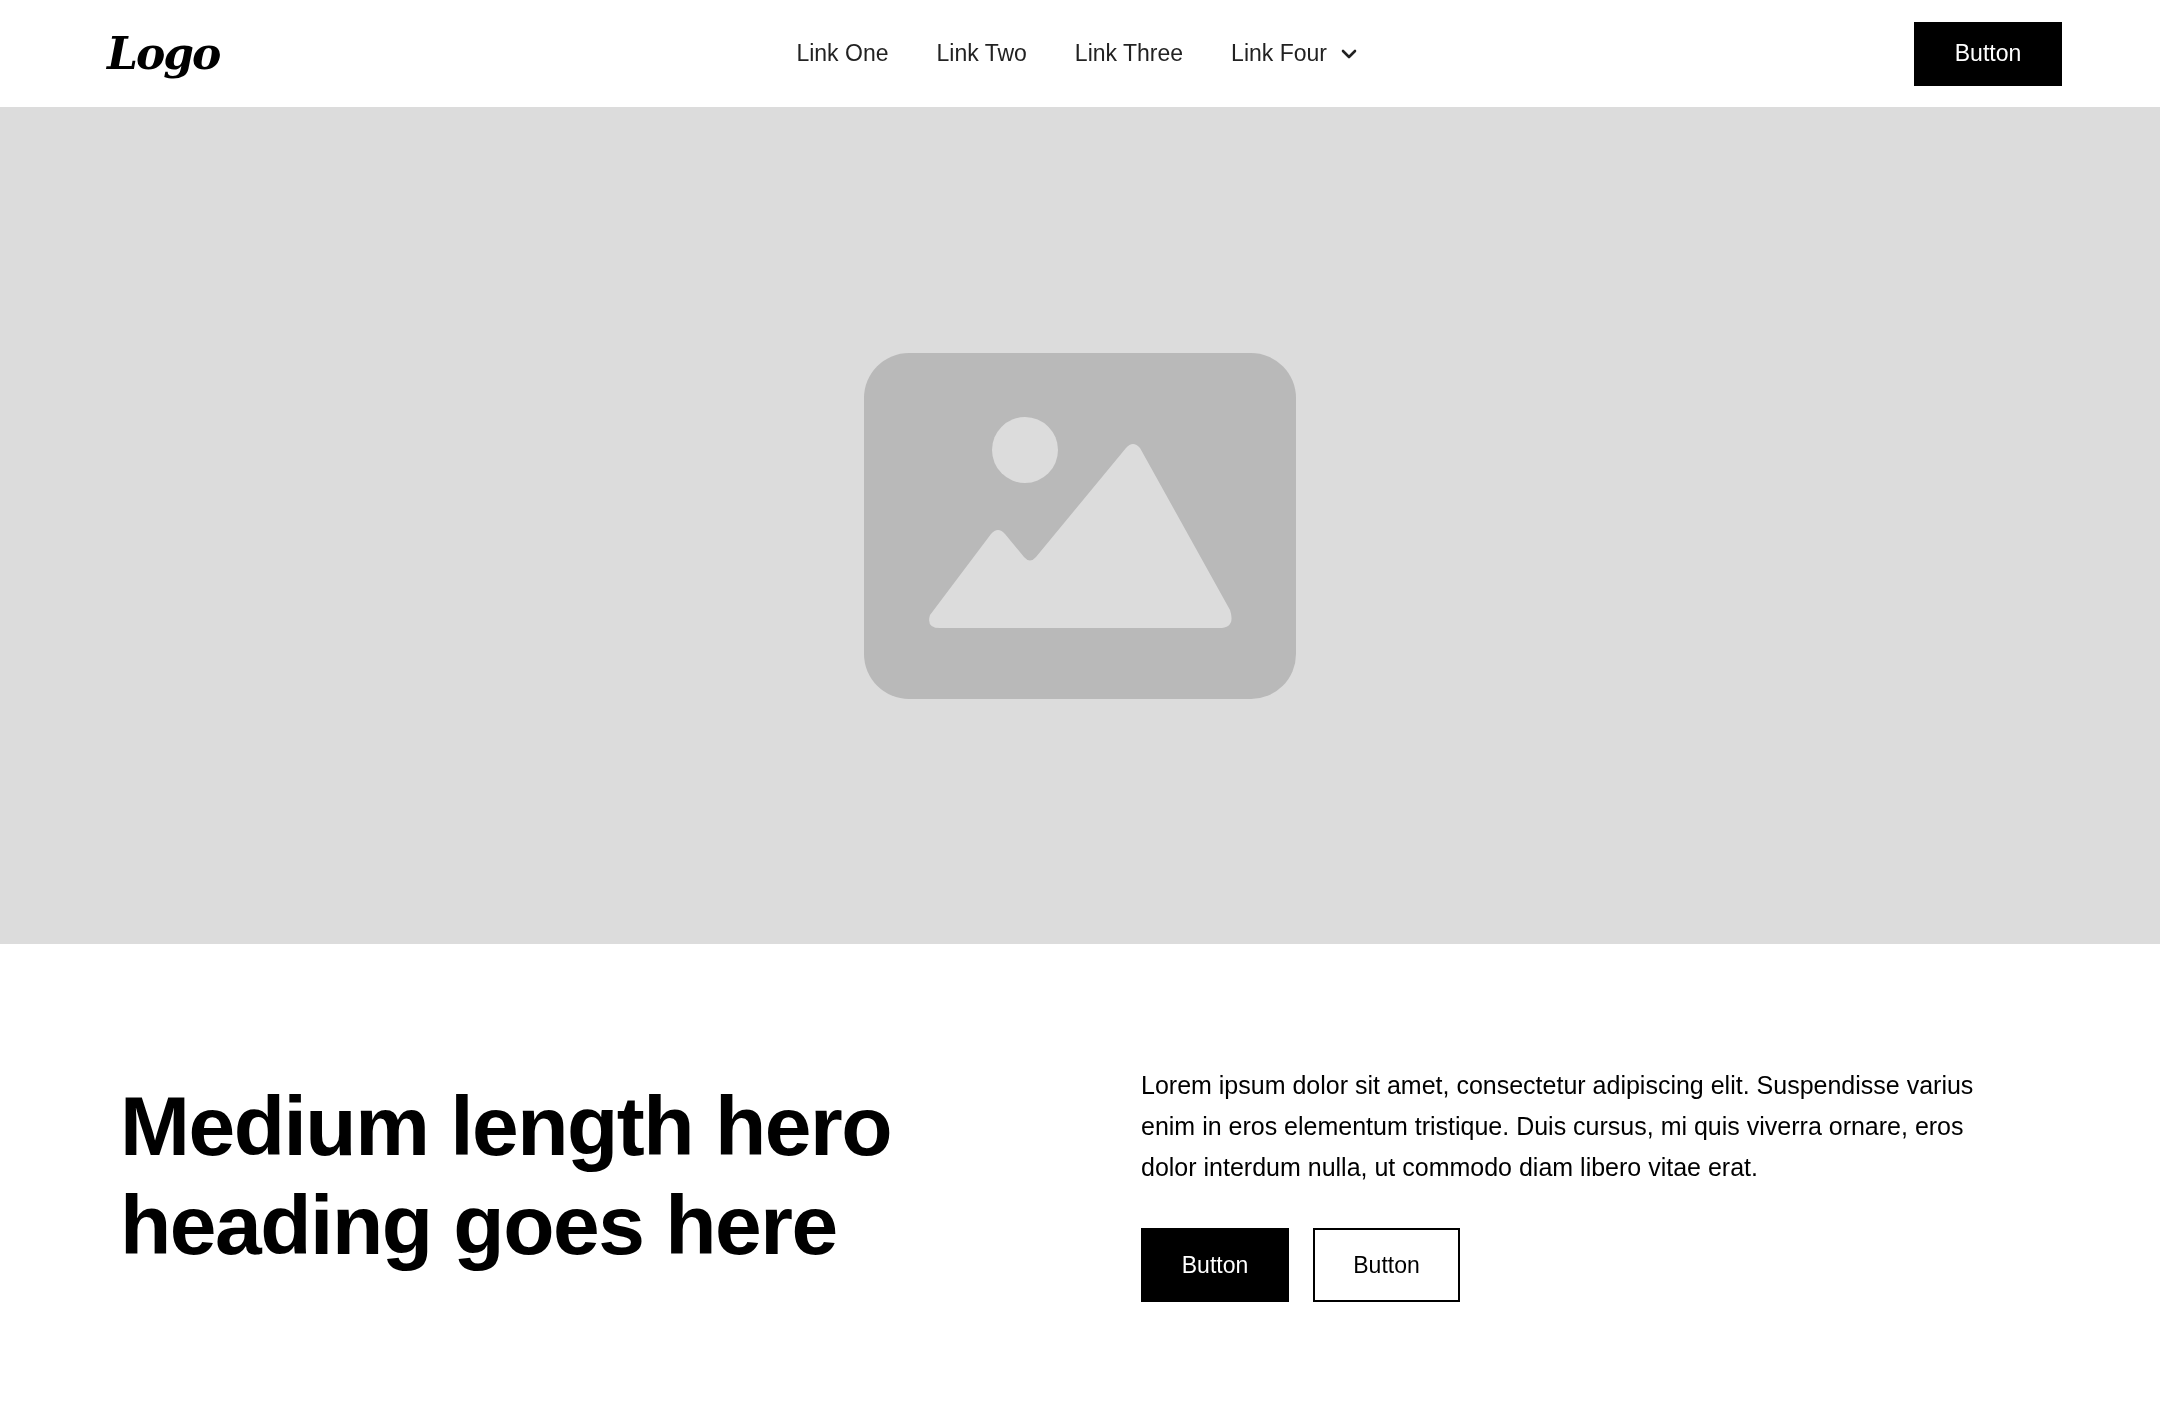 The height and width of the screenshot is (1428, 2160). I want to click on image-icon, so click(1080, 525).